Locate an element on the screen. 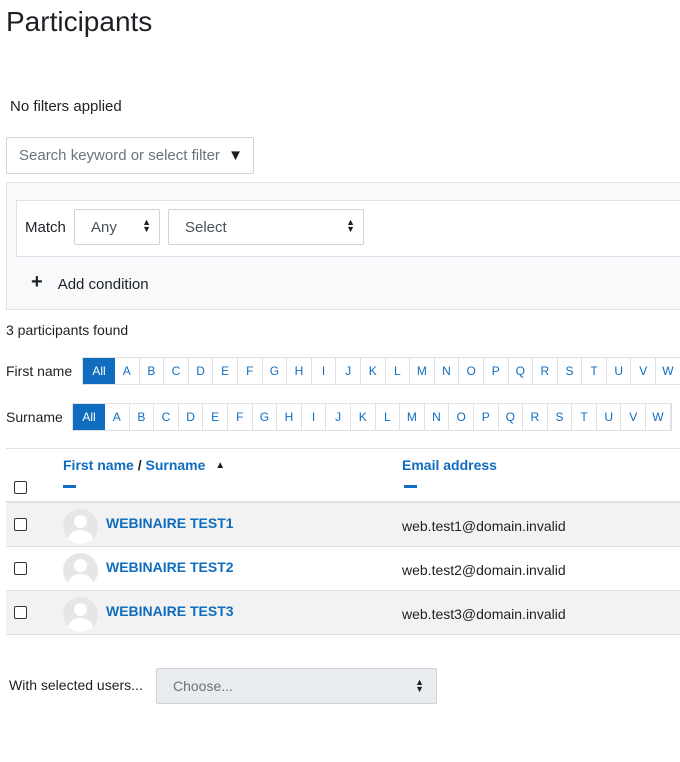 This screenshot has width=680, height=762. surname-initial-s: S is located at coordinates (560, 417).